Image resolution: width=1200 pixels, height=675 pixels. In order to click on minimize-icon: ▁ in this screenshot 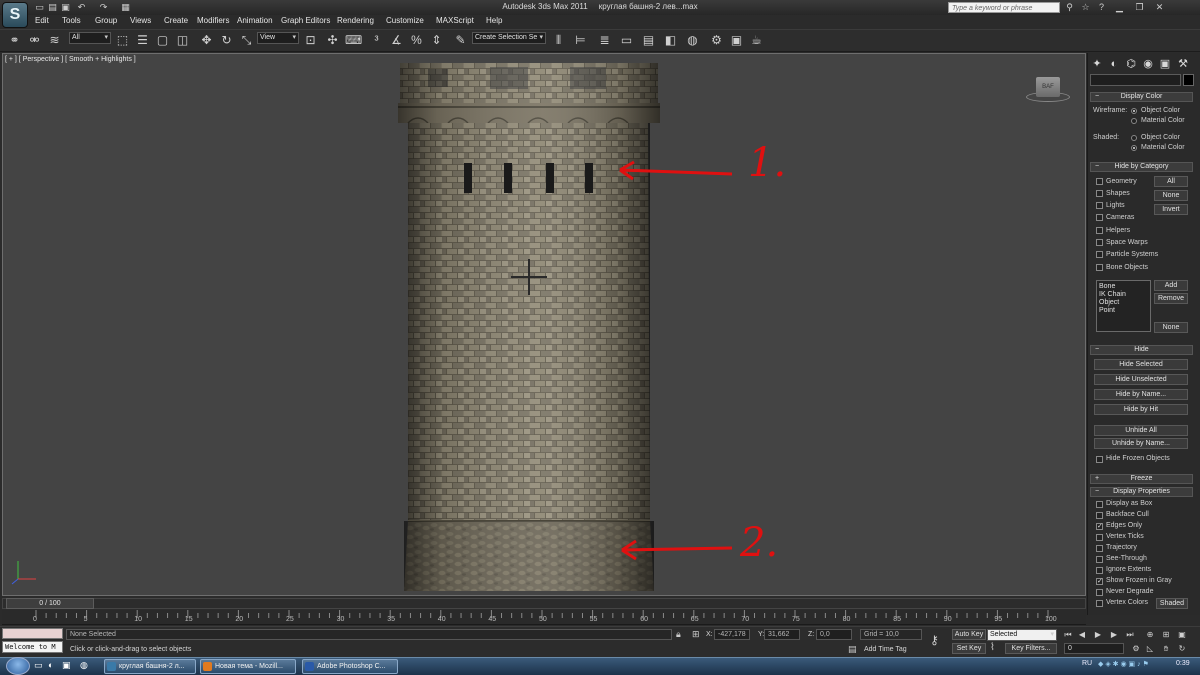, I will do `click(1119, 7)`.